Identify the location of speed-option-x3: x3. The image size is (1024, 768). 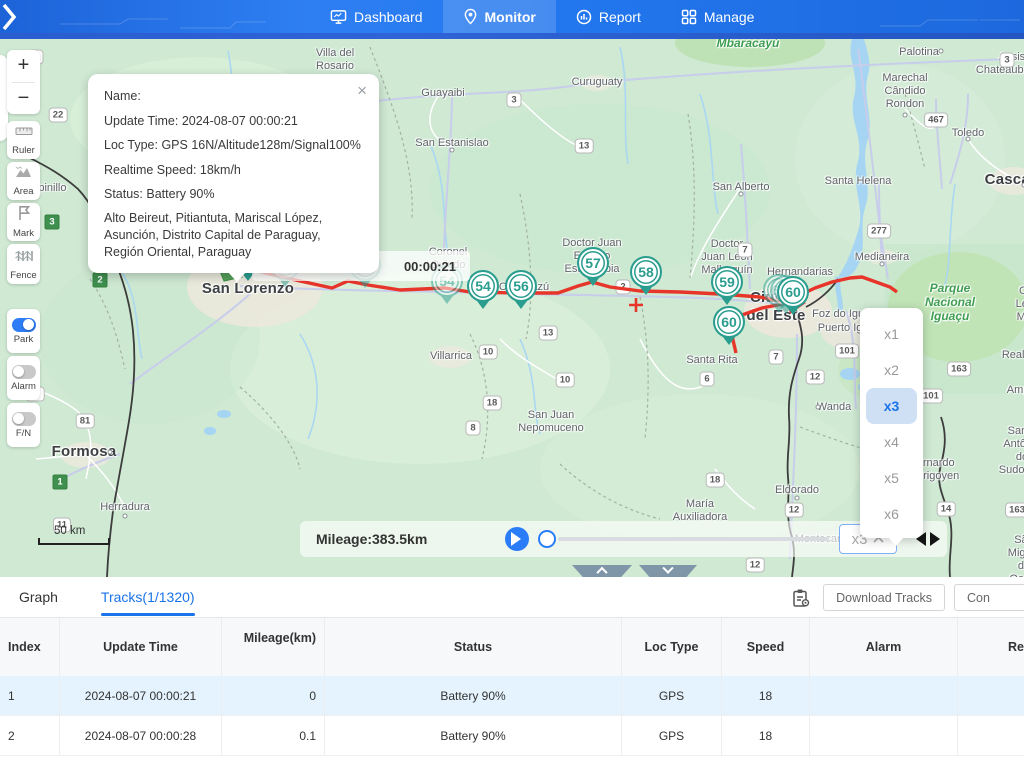
(891, 406).